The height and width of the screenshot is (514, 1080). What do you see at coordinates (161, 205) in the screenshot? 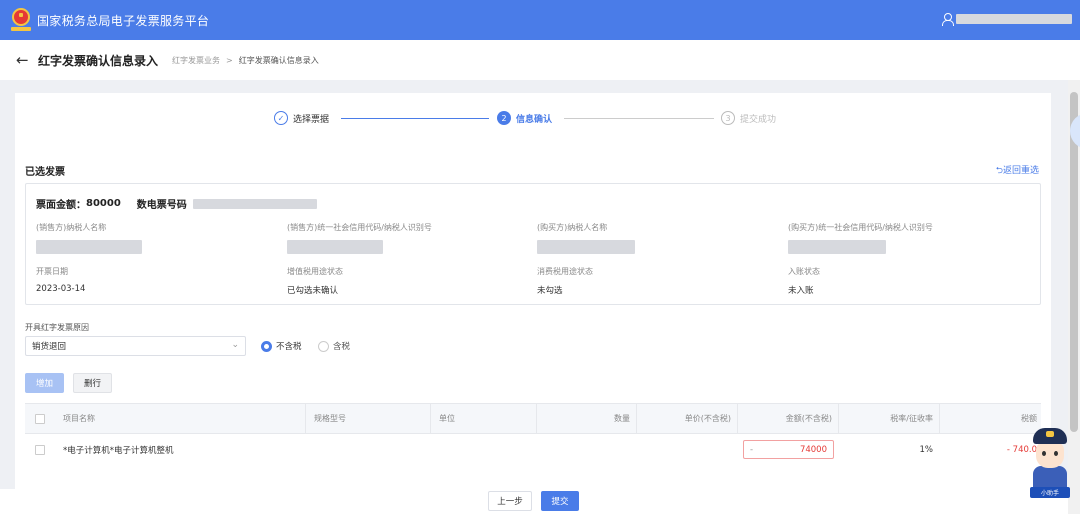
I see `invoice-number-label: 数电票号码` at bounding box center [161, 205].